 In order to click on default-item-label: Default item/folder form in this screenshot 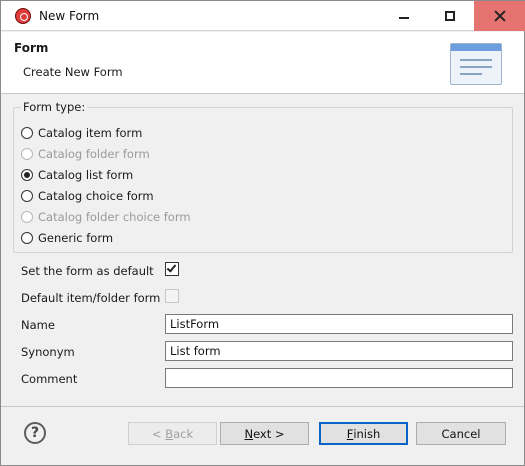, I will do `click(91, 298)`.